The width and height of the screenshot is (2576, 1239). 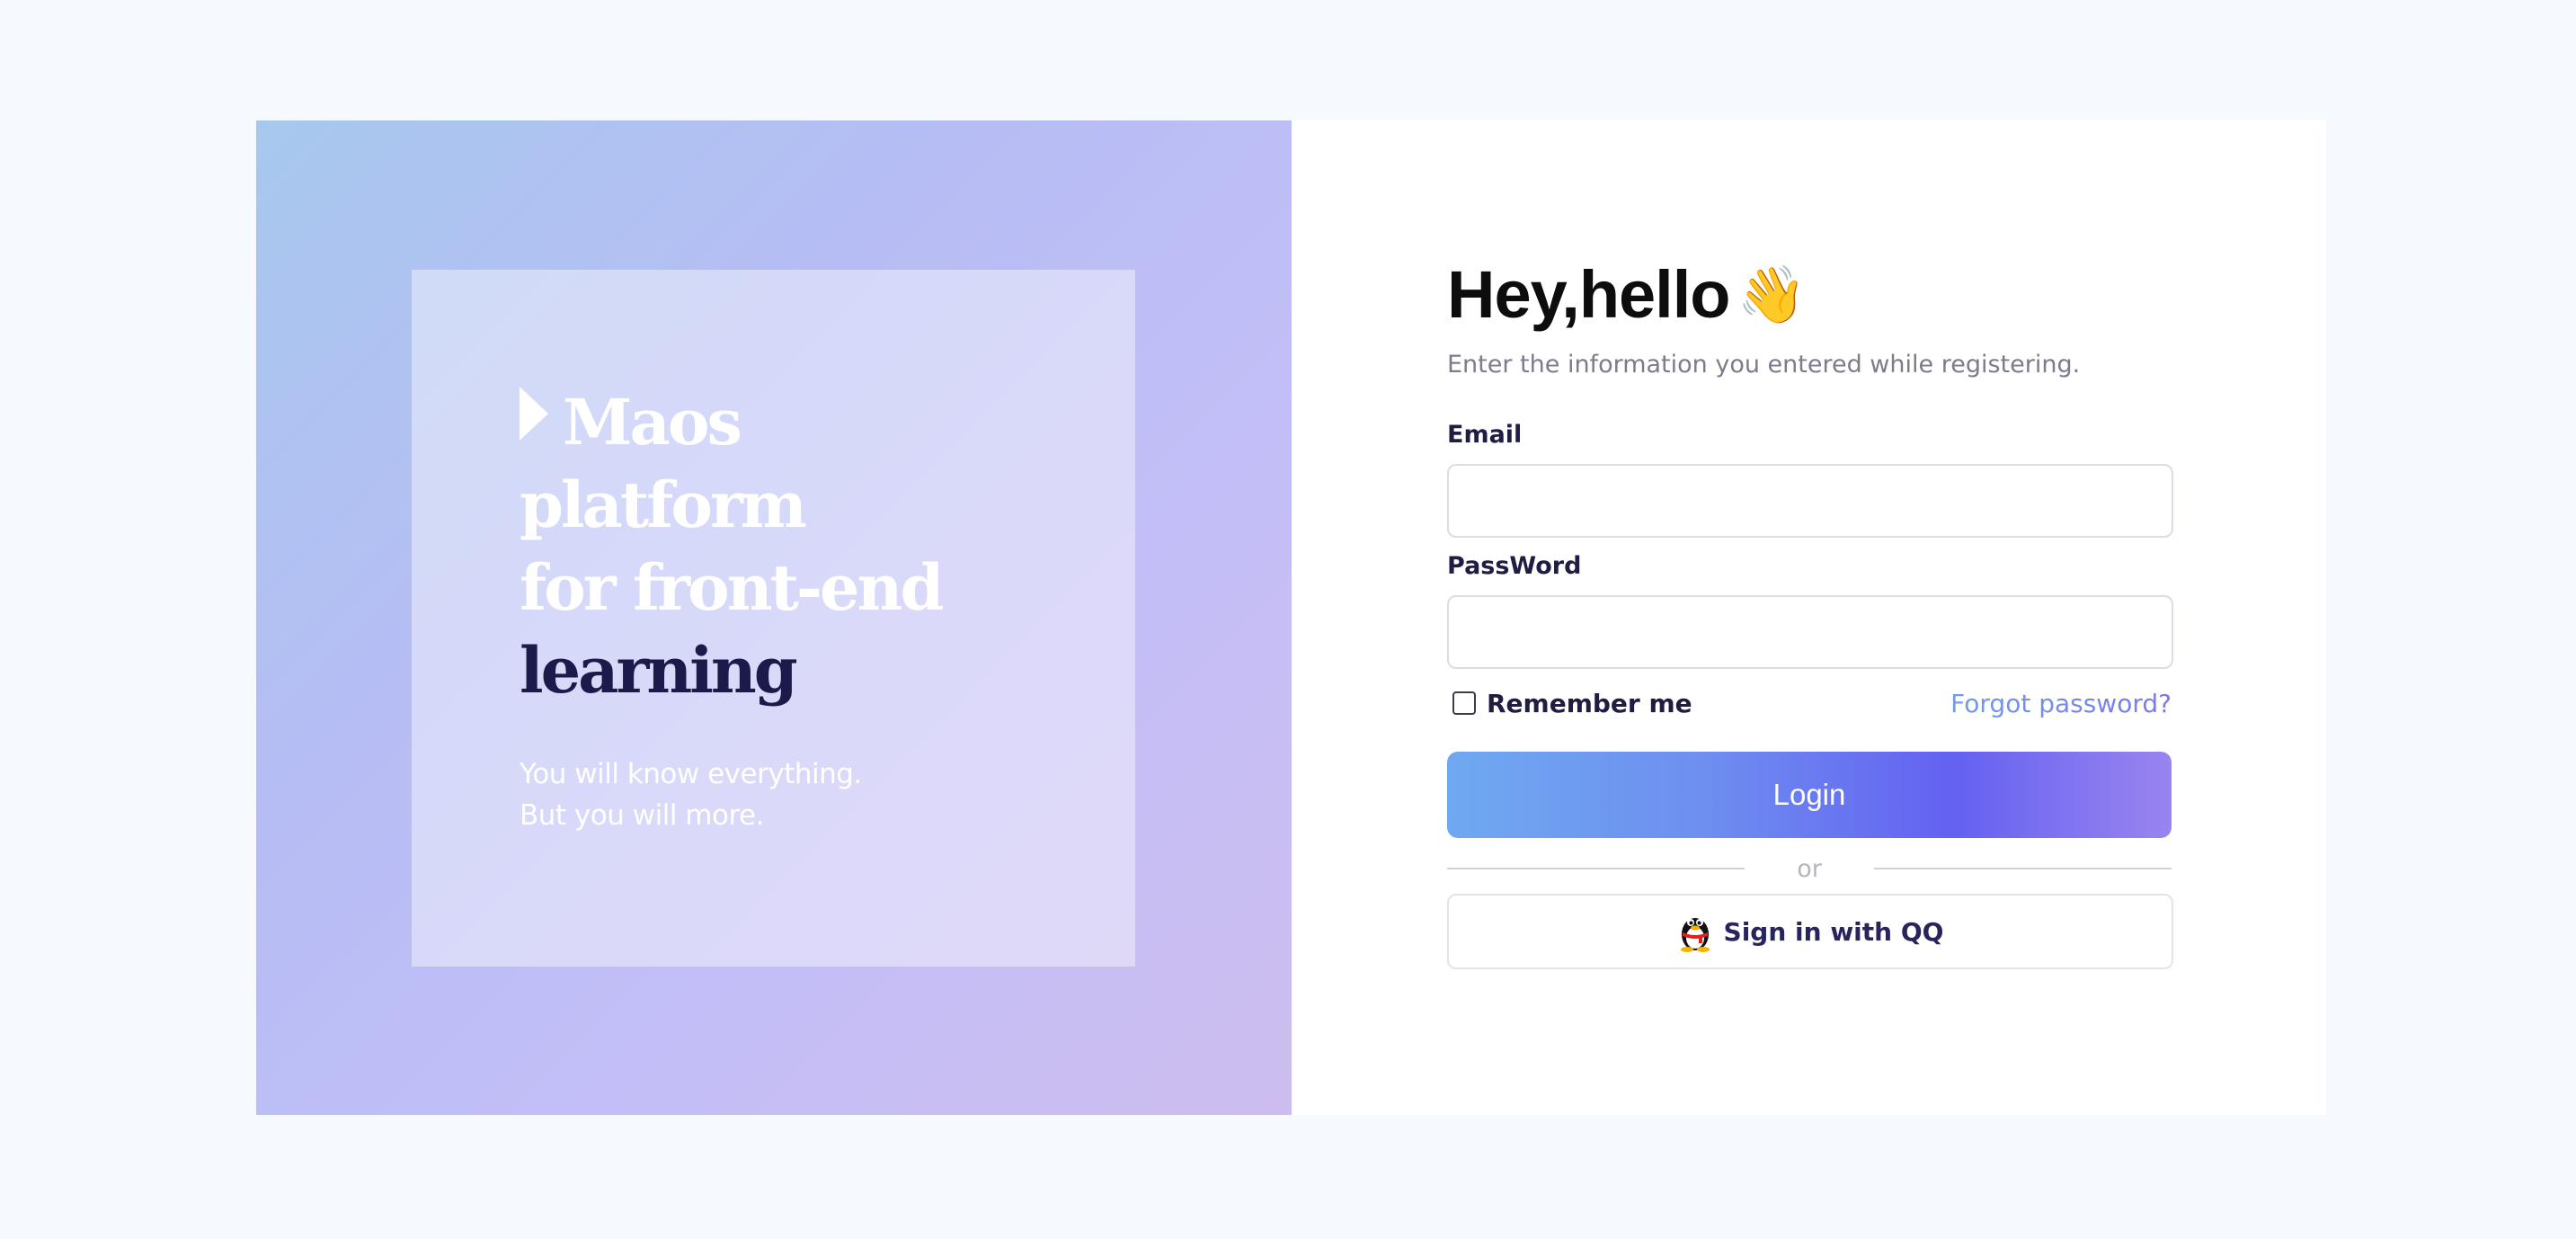 I want to click on tagline-line-1: You will know everything., so click(x=691, y=774).